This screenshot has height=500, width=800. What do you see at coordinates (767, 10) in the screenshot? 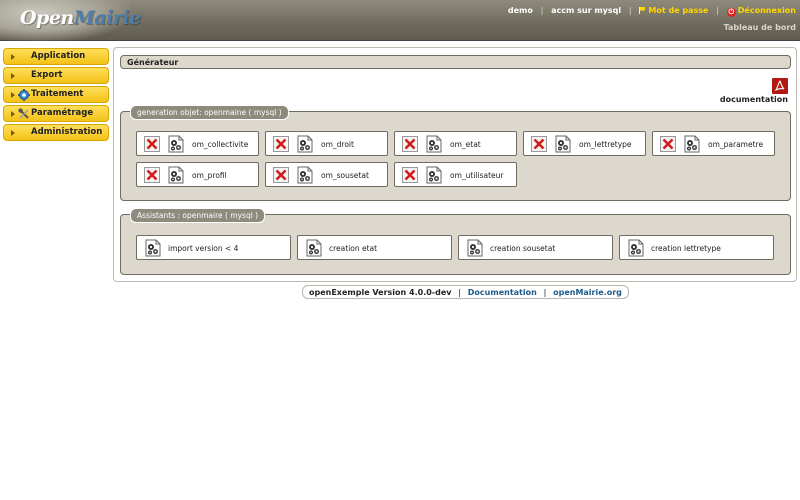
I see `logout-link: Déconnexion` at bounding box center [767, 10].